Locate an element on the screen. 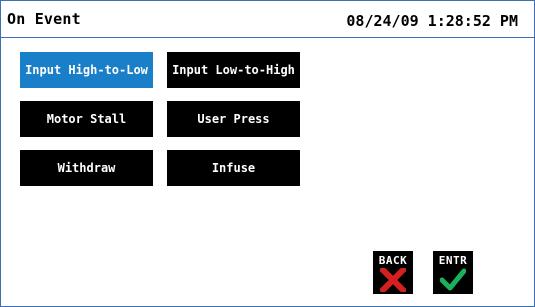 The width and height of the screenshot is (535, 307). enter-button: ENTR is located at coordinates (453, 272).